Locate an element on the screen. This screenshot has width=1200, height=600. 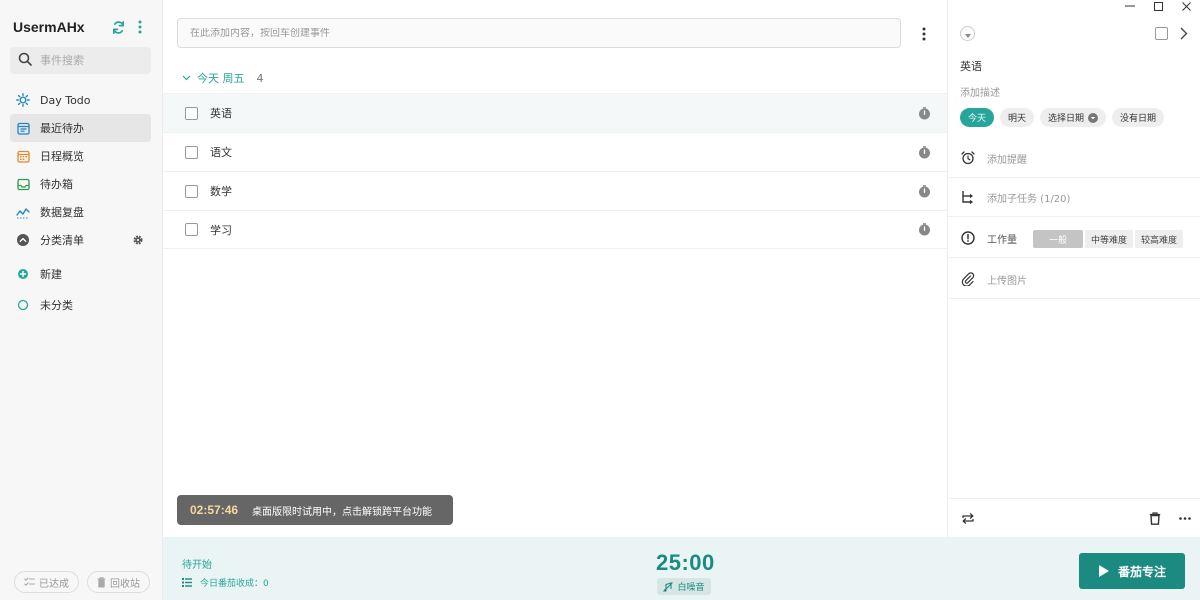
add-task-input is located at coordinates (545, 33).